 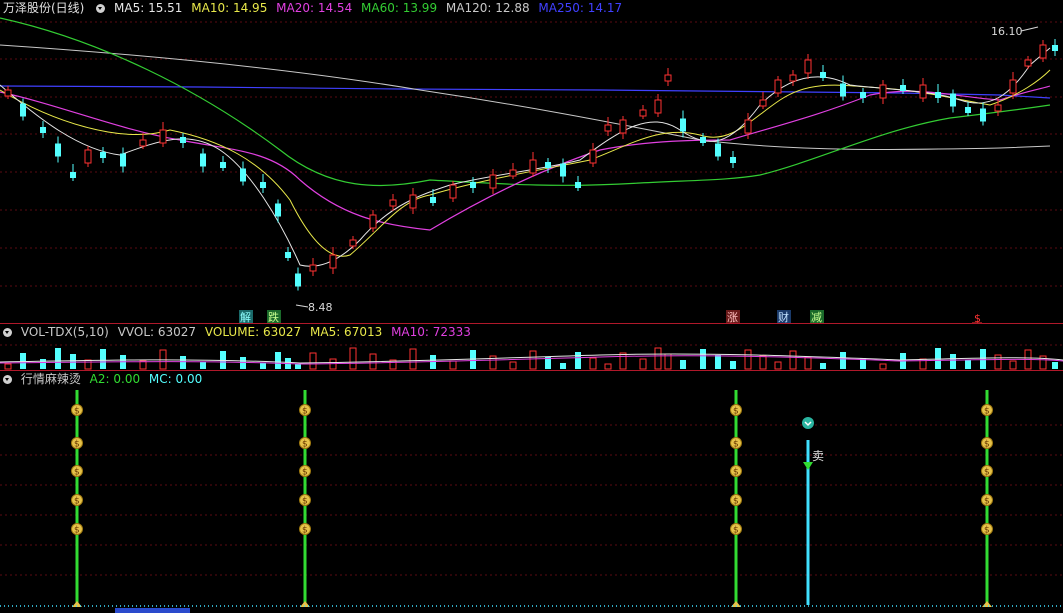 What do you see at coordinates (152, 610) in the screenshot?
I see `scroll-indicator` at bounding box center [152, 610].